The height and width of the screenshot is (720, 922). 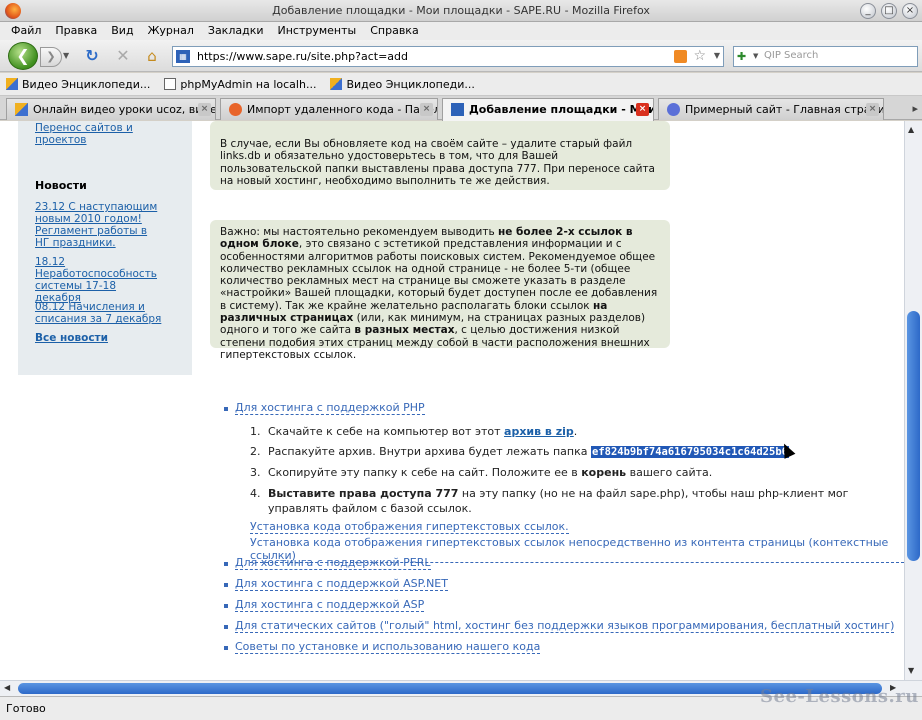 I want to click on scroll-down-icon: ▼, so click(x=911, y=670).